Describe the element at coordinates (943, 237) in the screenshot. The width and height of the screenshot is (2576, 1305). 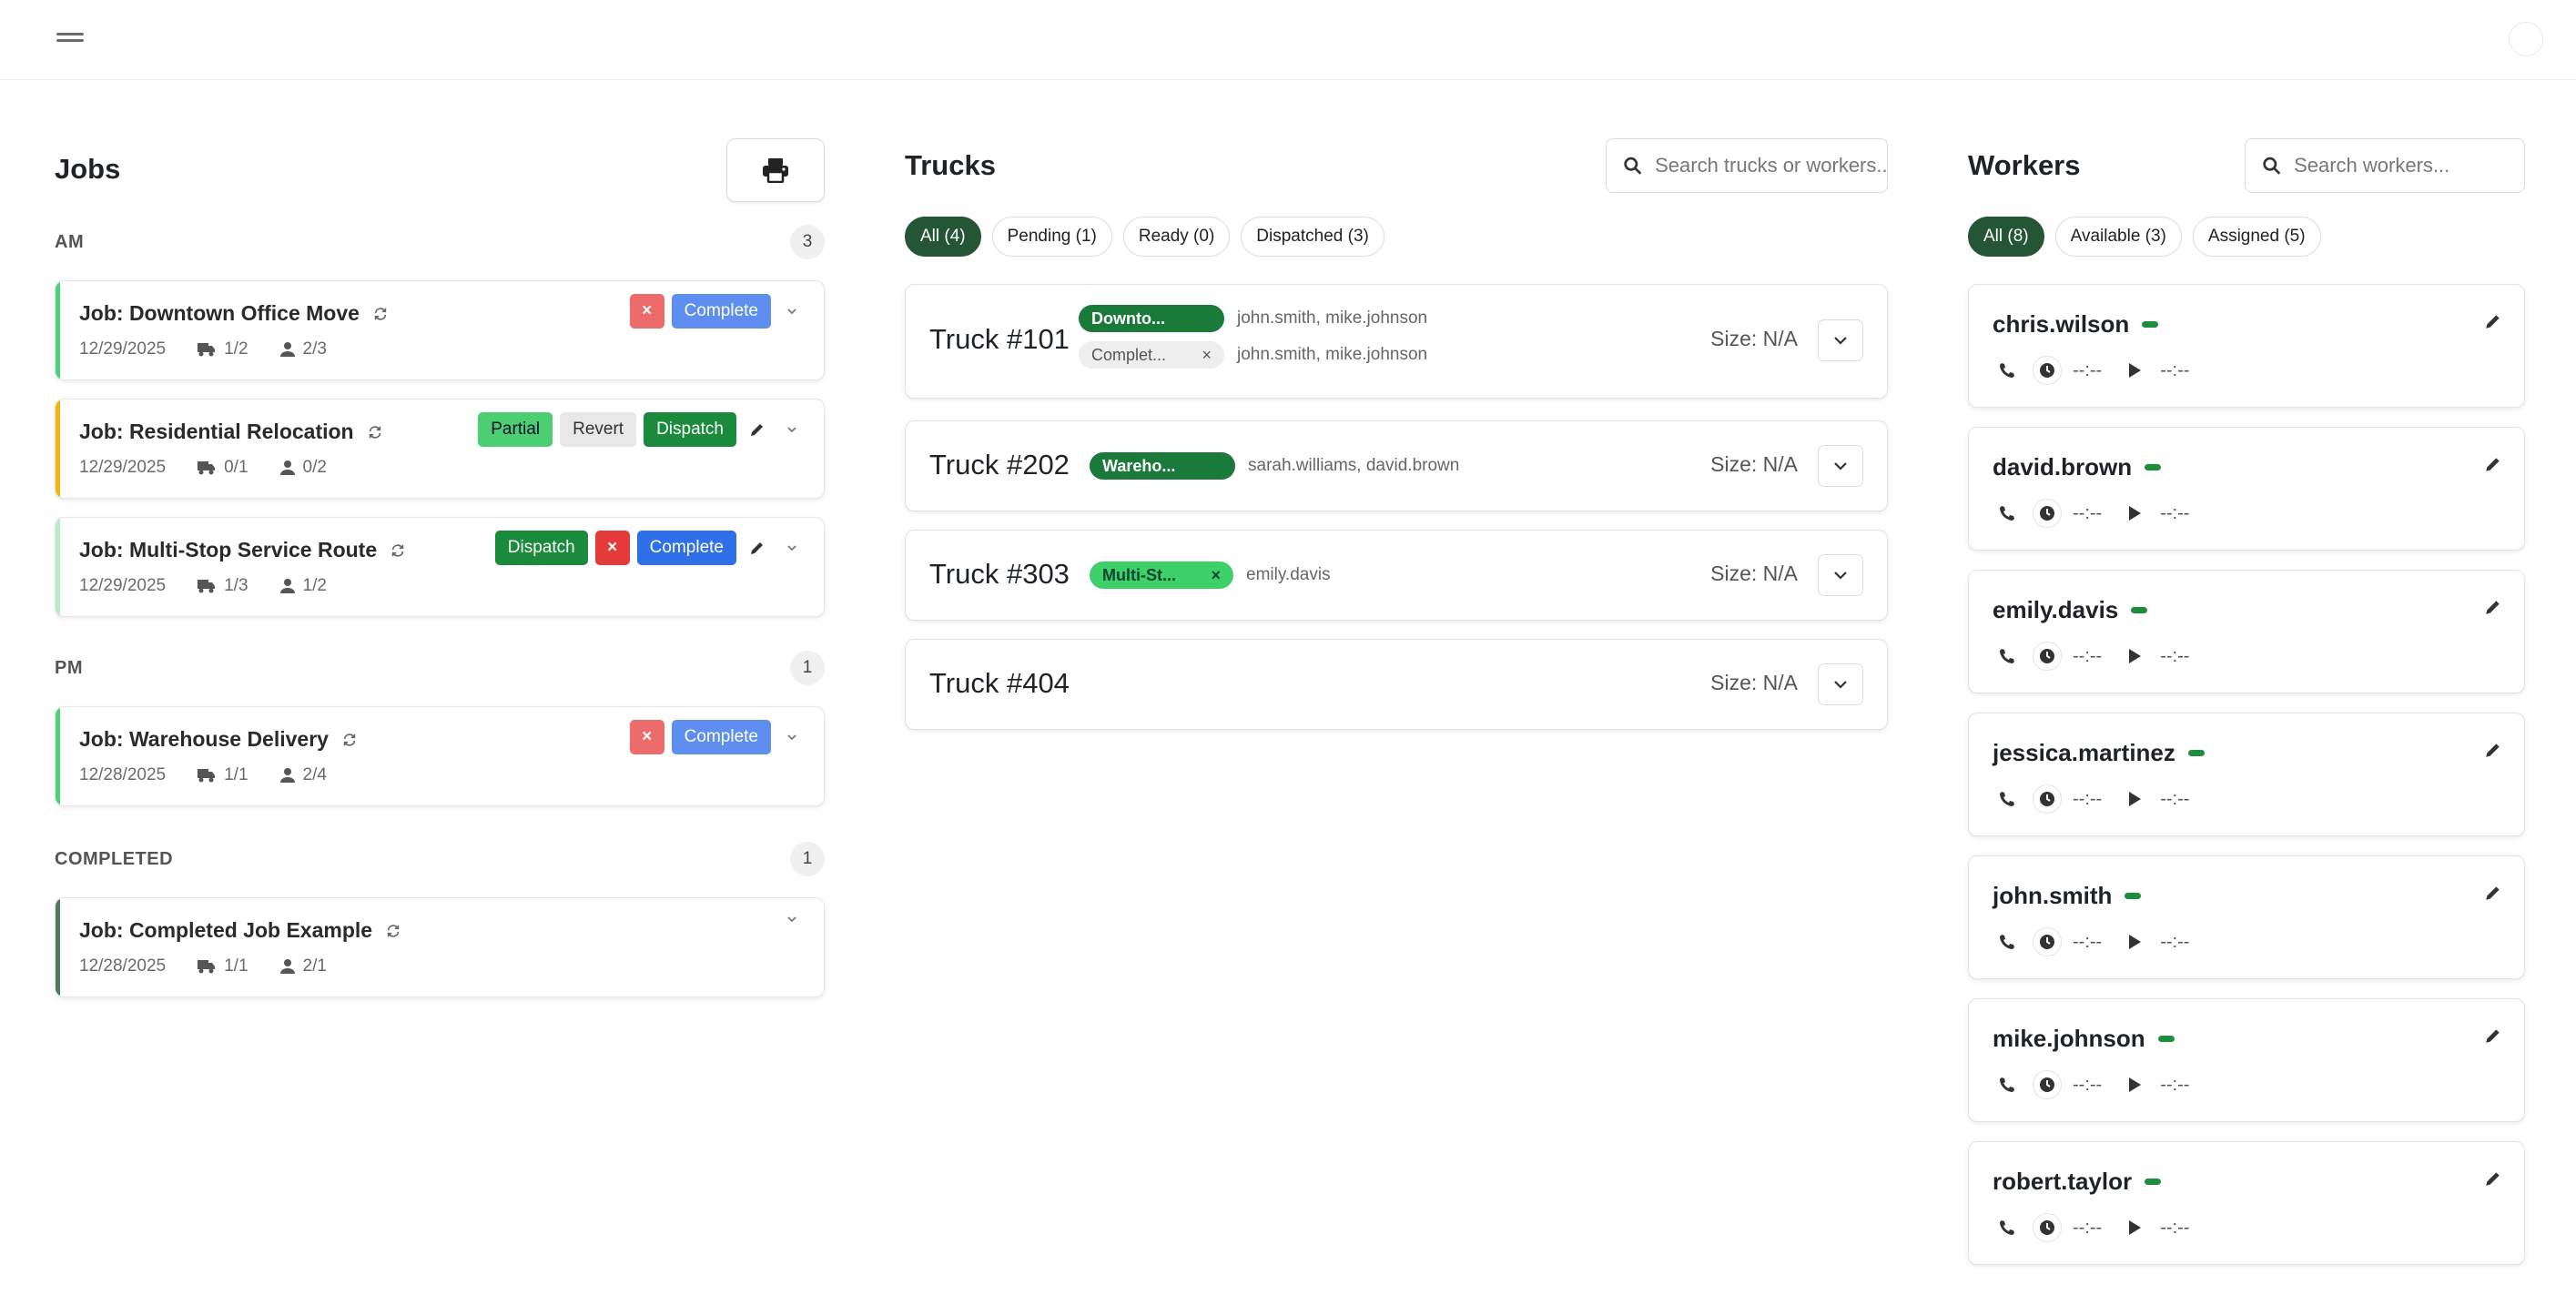
I see `filter-all: All (4)` at that location.